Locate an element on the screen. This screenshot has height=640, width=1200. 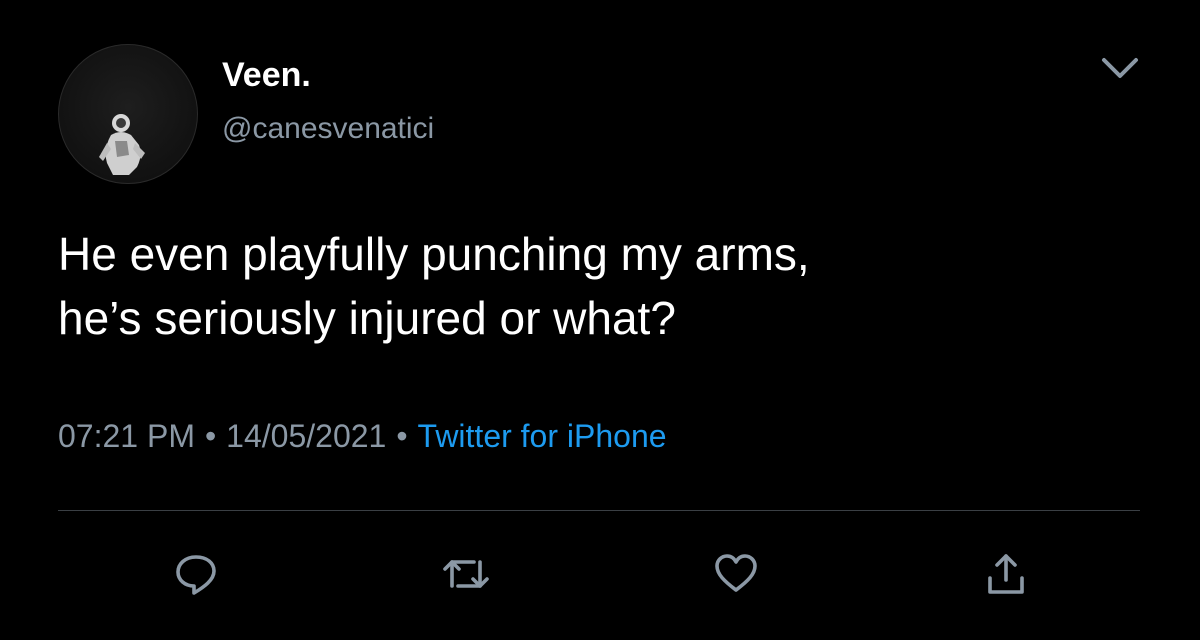
reply-button is located at coordinates (196, 574).